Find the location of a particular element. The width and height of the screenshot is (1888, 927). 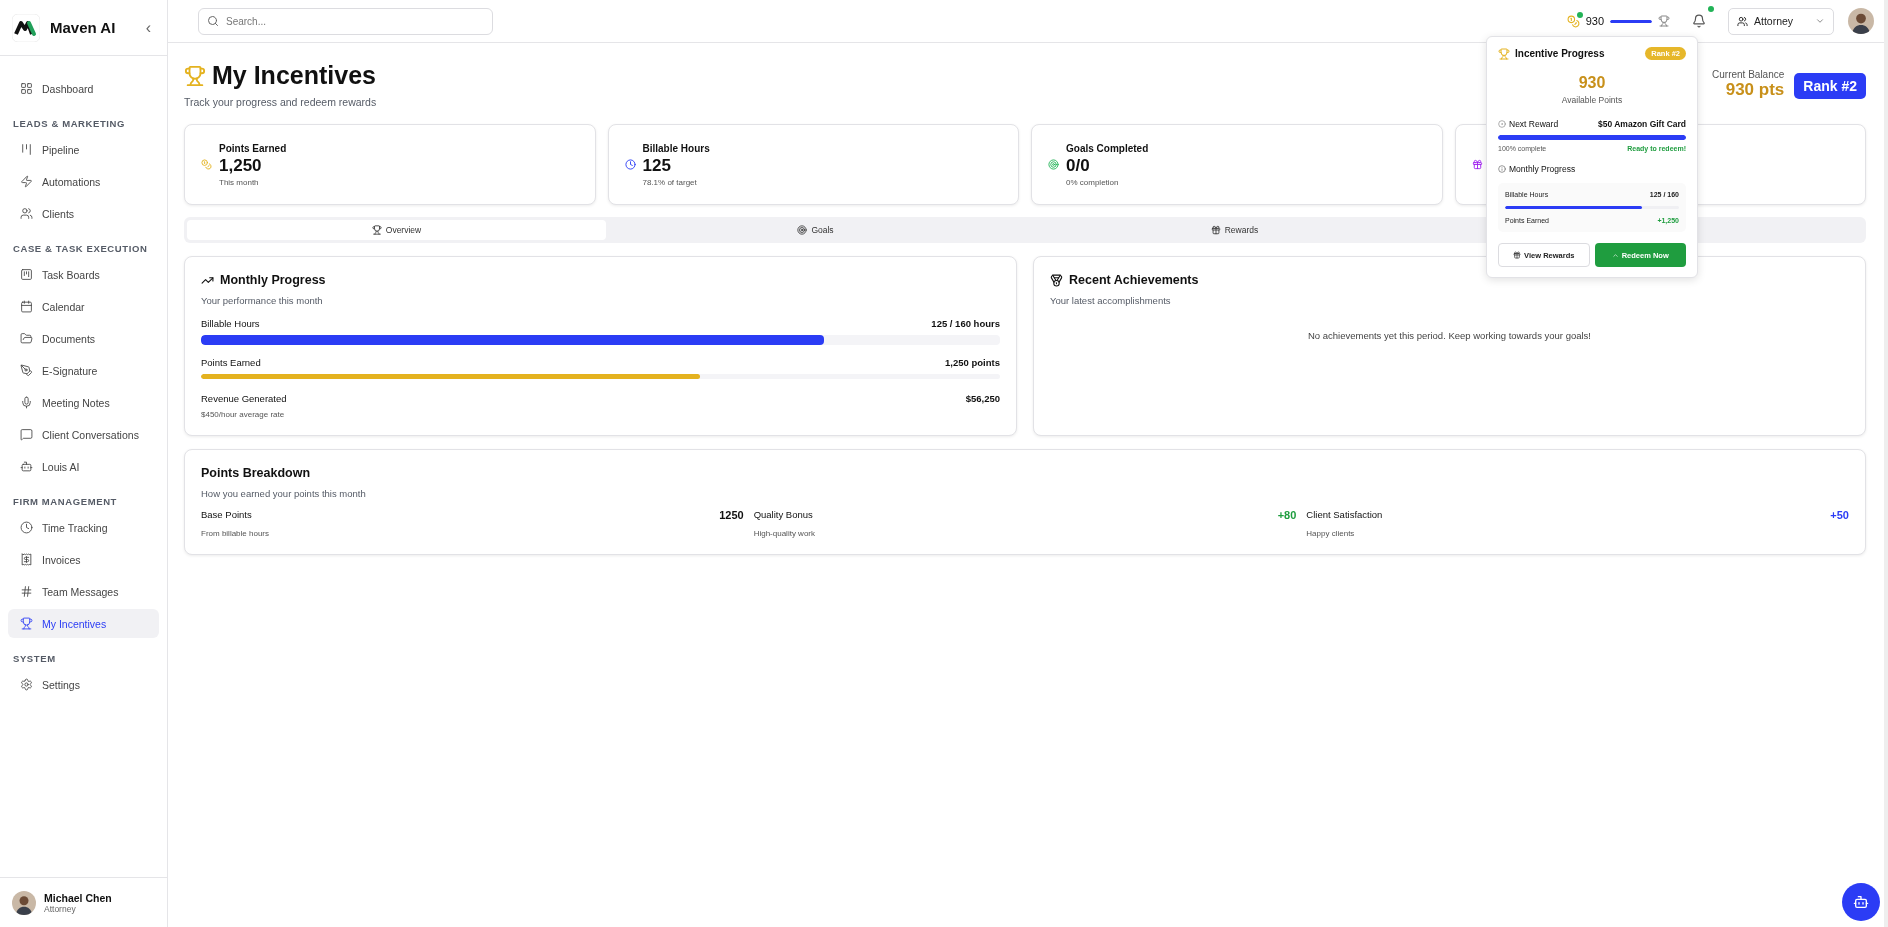

breakdown-label: Client Satisfaction is located at coordinates (1344, 514).